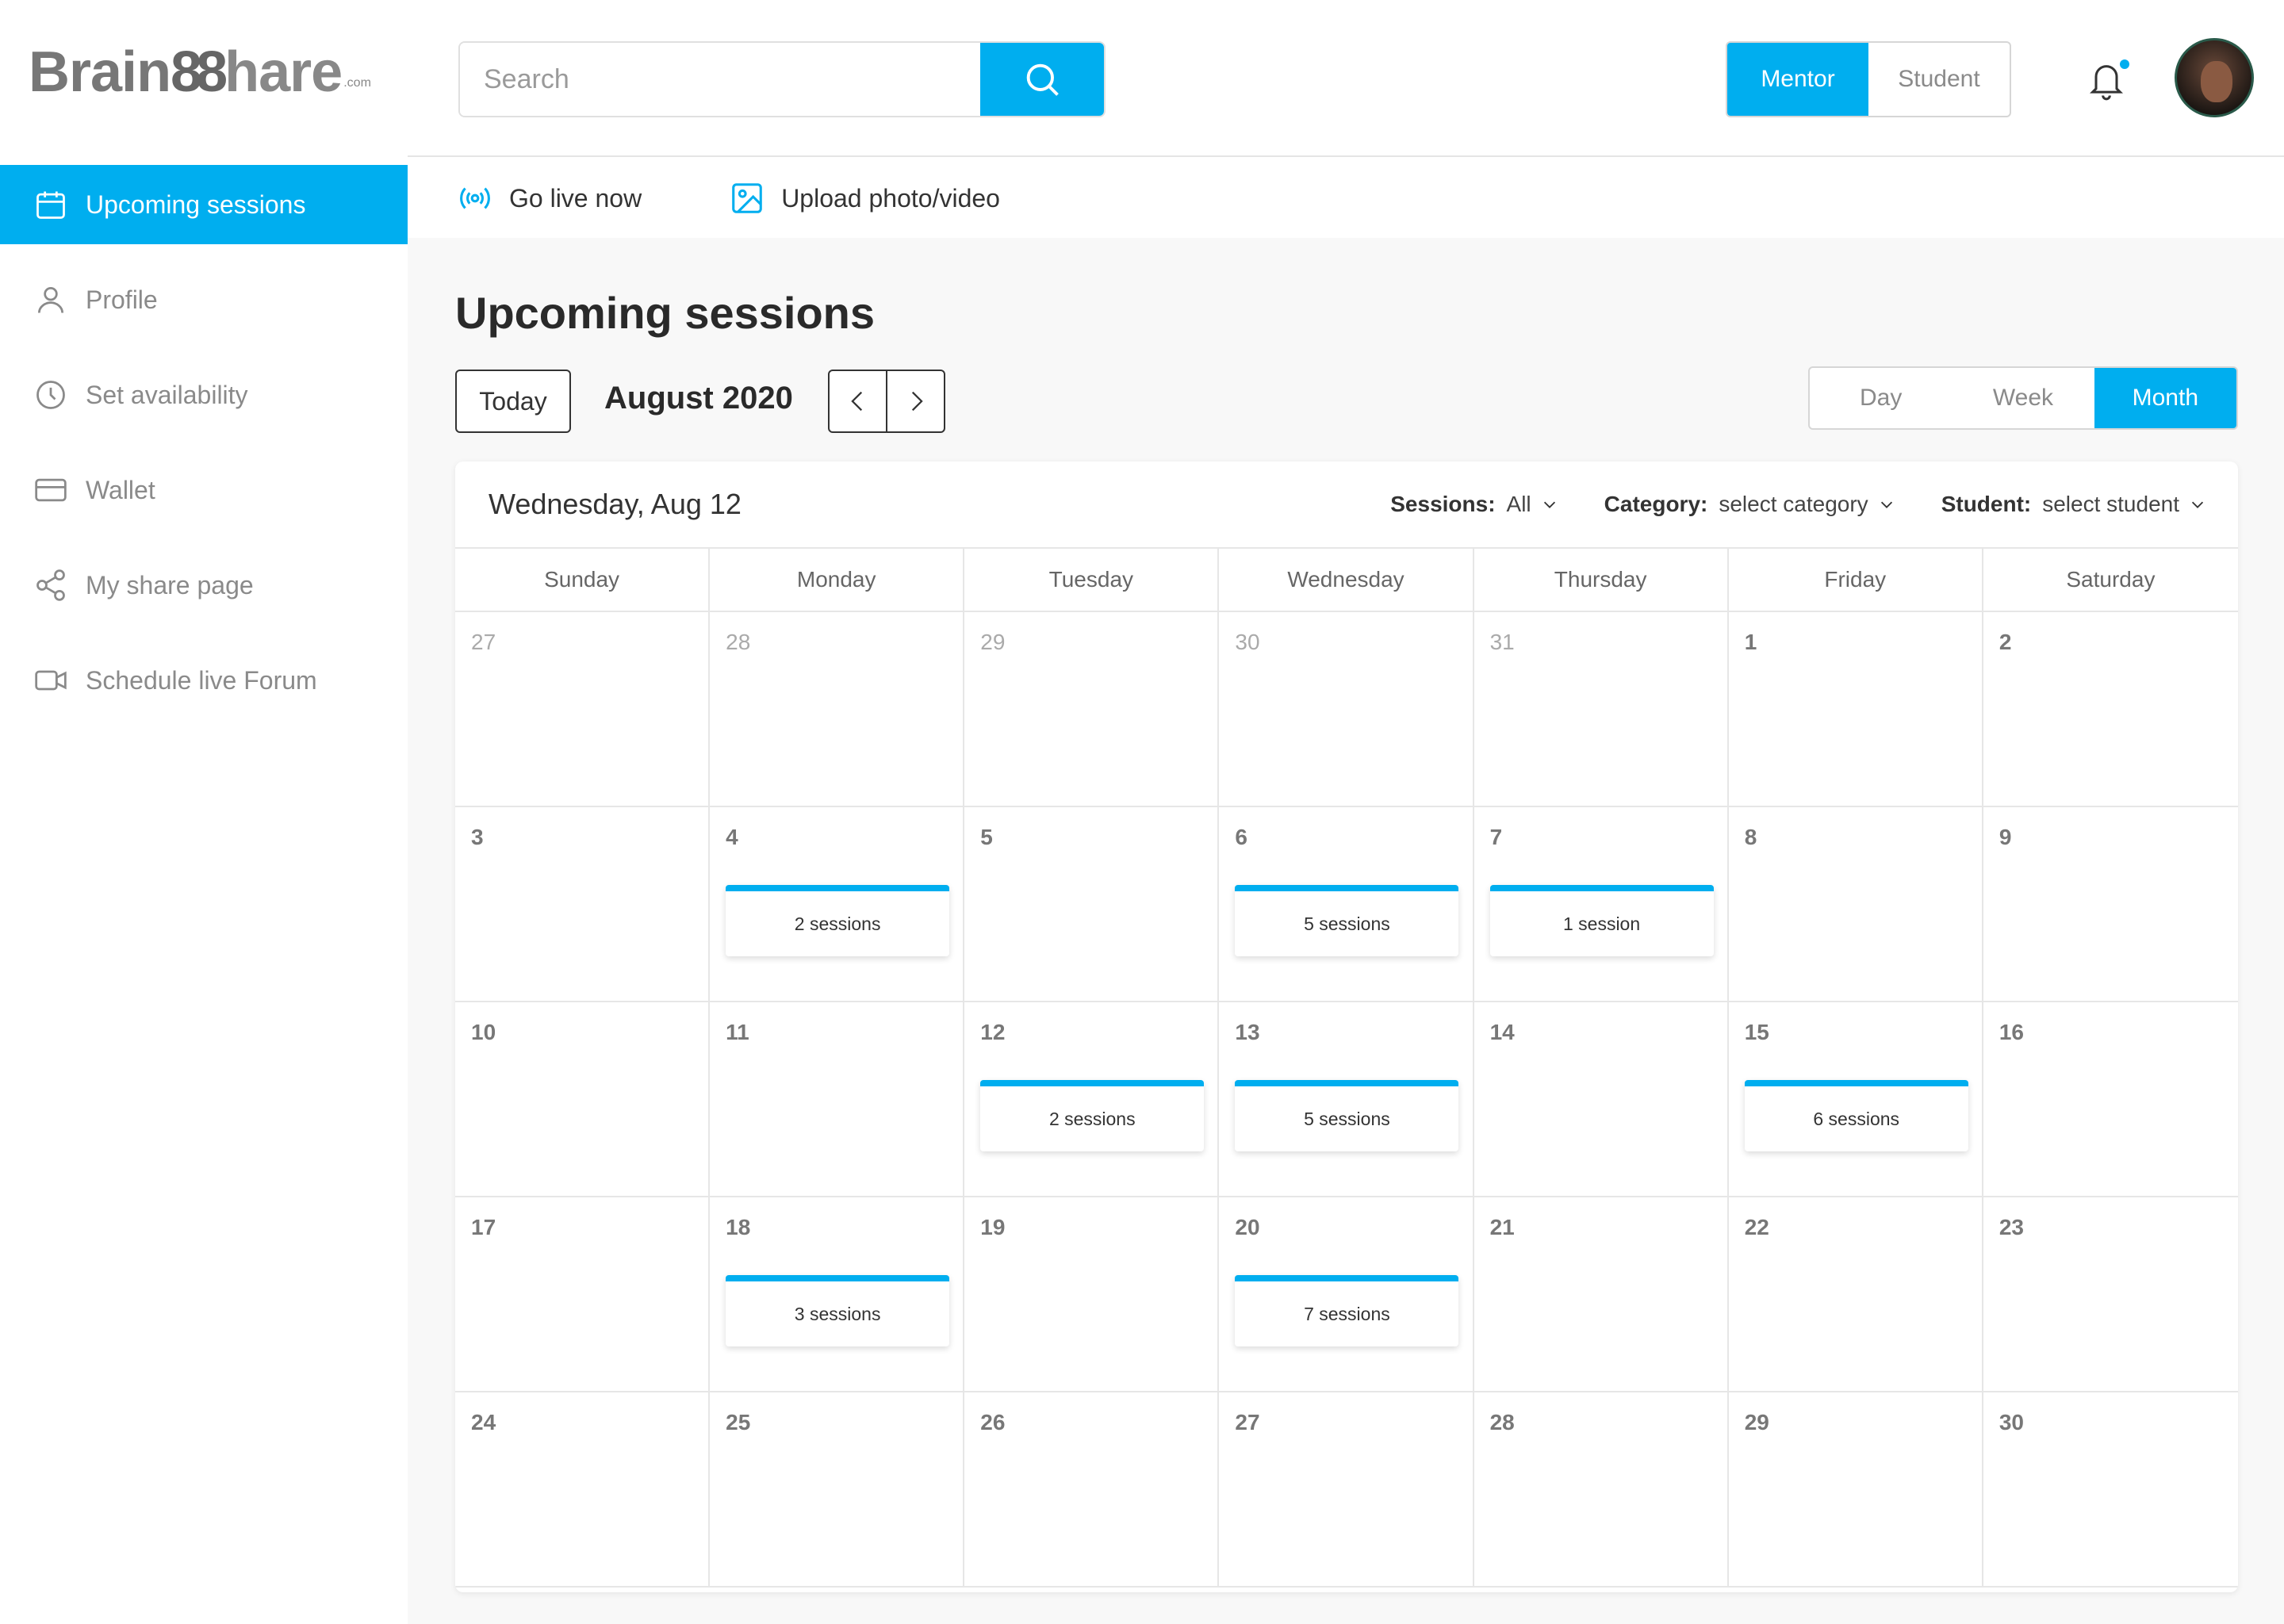 The height and width of the screenshot is (1624, 2284). I want to click on day-number: 28, so click(738, 642).